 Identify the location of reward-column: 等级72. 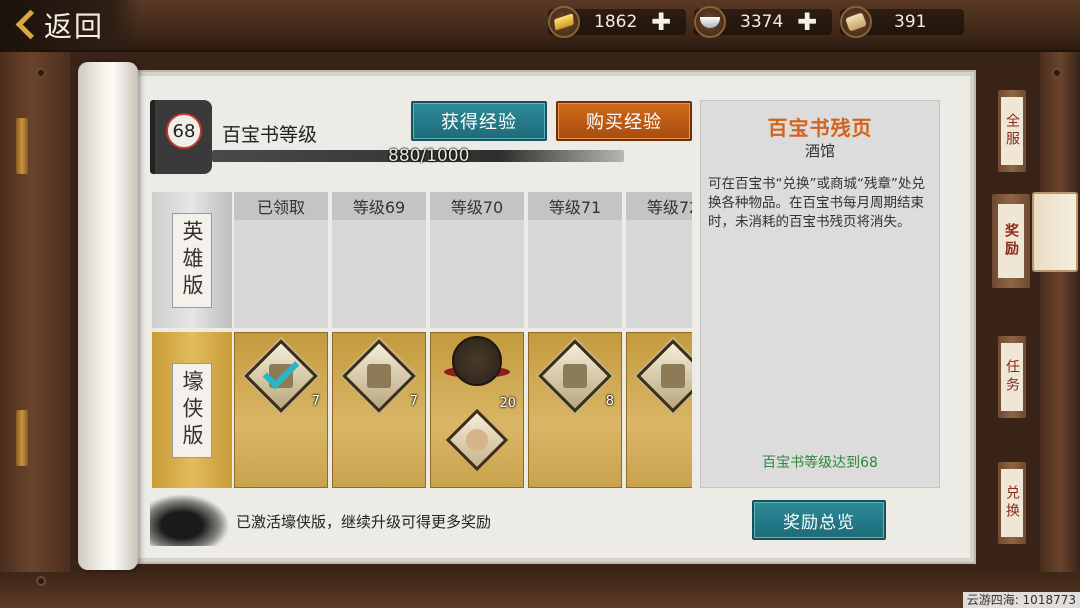
(659, 340).